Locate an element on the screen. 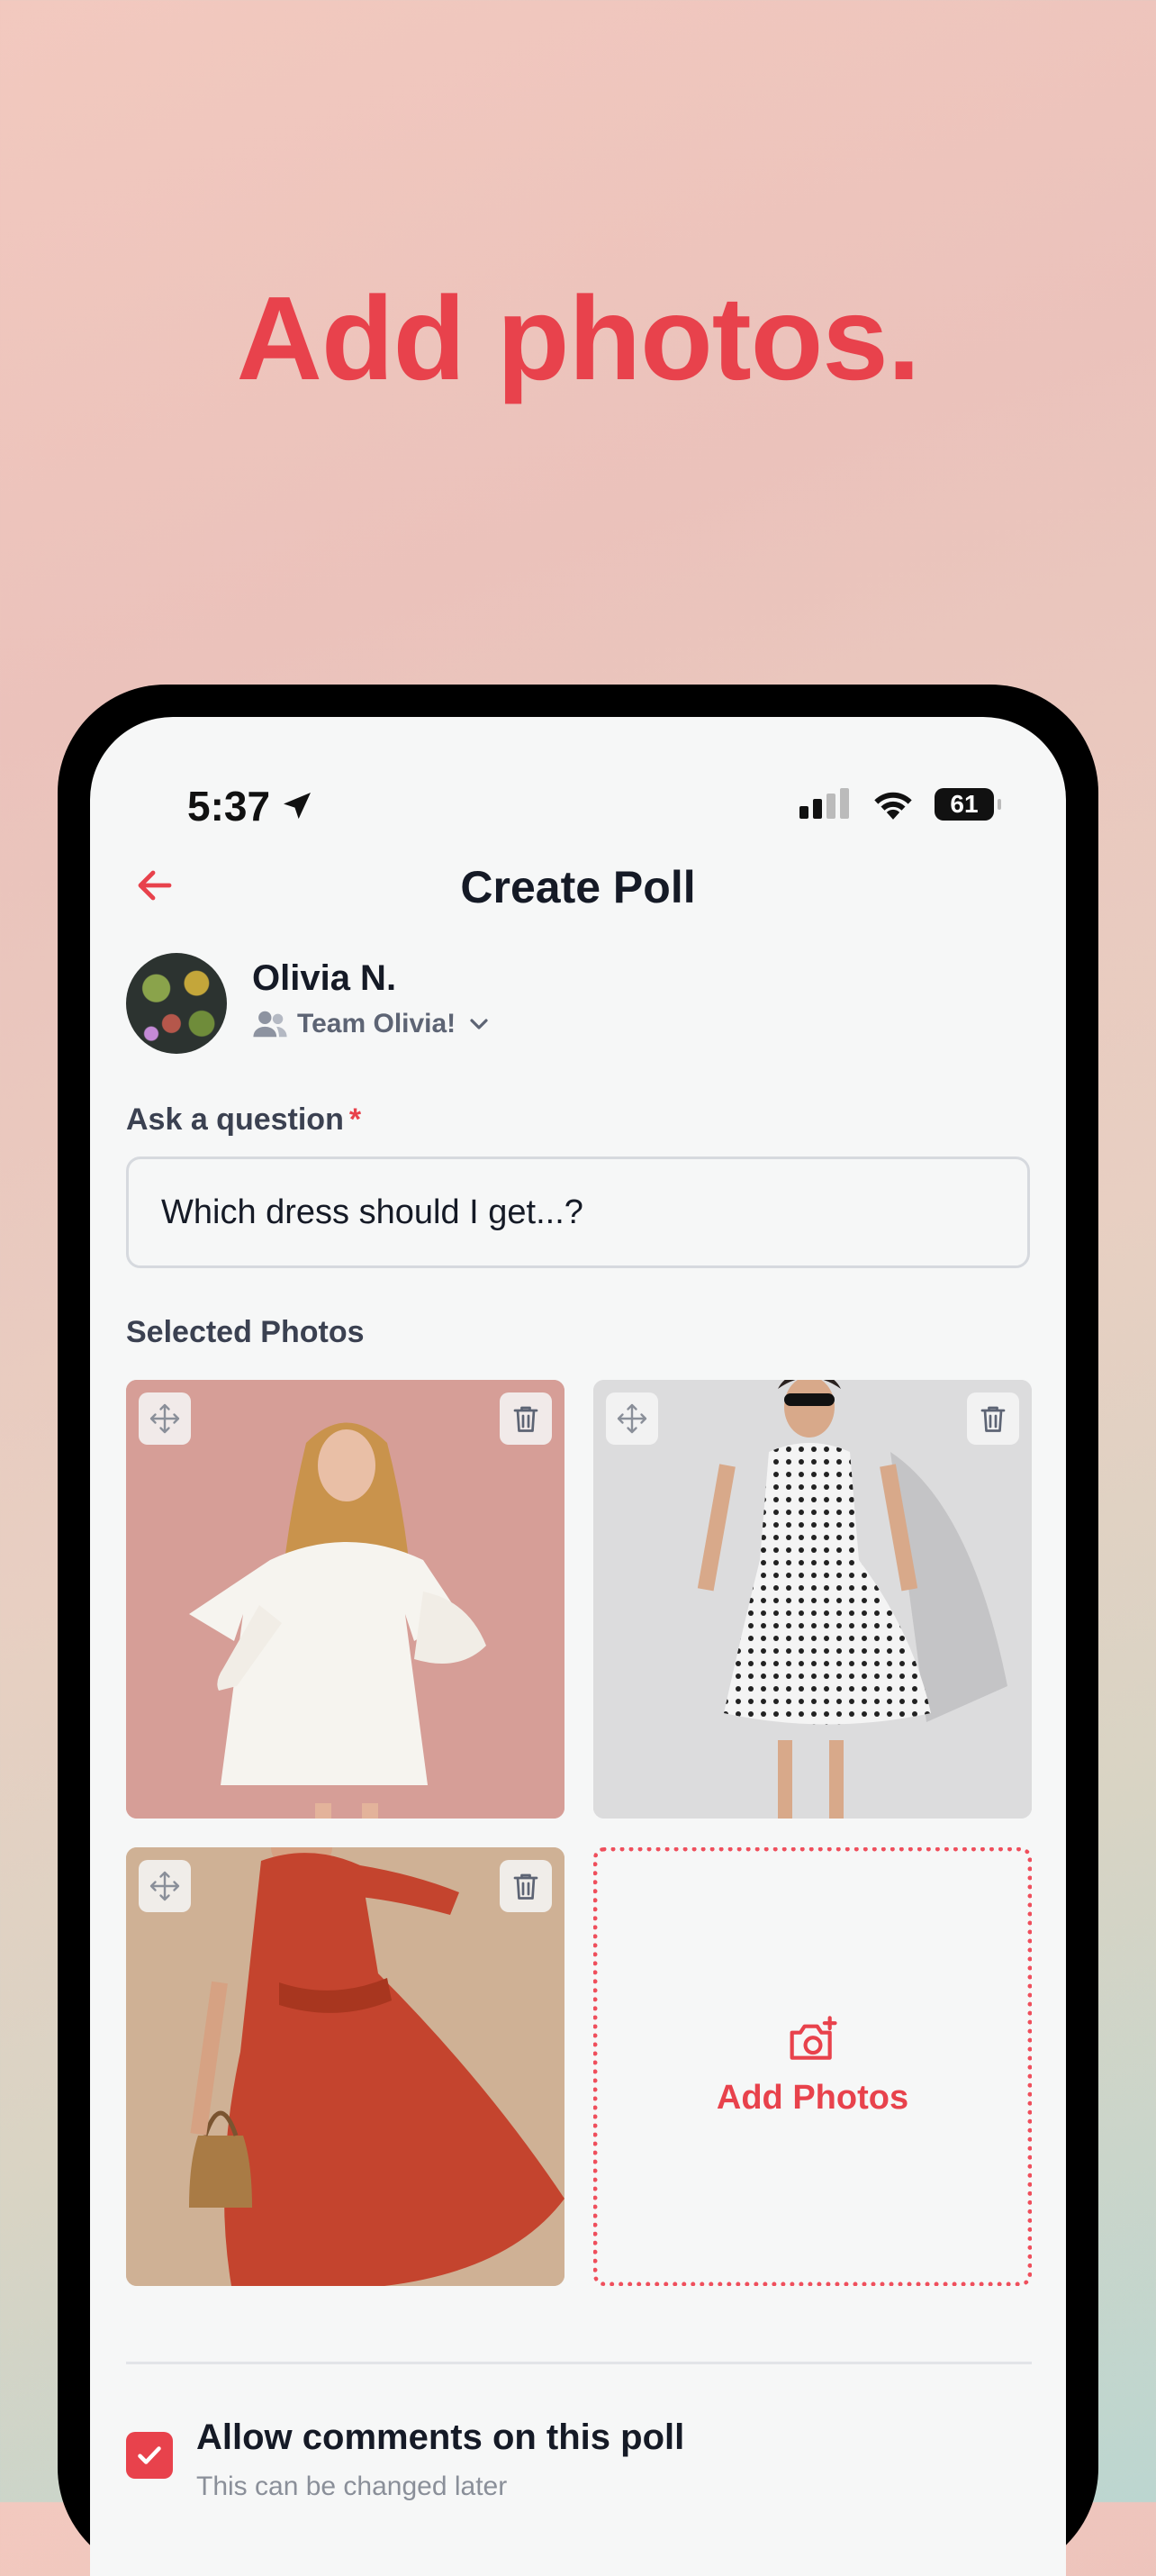 The height and width of the screenshot is (2576, 1156). team-selector: Team Olivia! is located at coordinates (372, 1024).